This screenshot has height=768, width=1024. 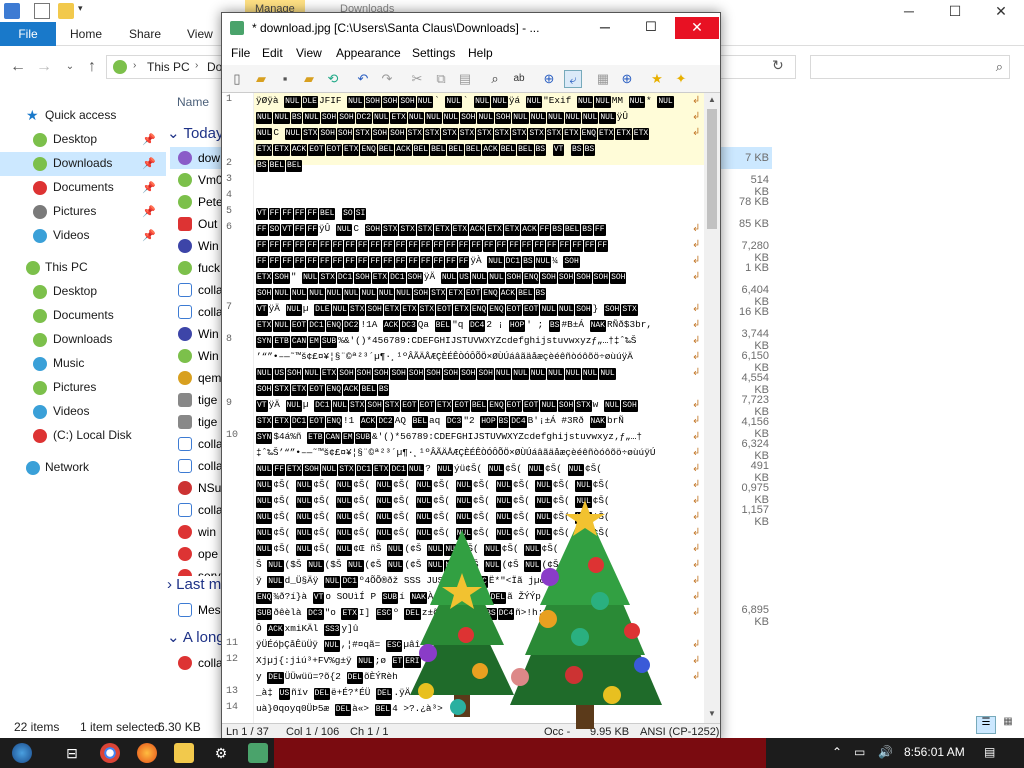 What do you see at coordinates (1008, 725) in the screenshot?
I see `large-icons-view-icon: ▦` at bounding box center [1008, 725].